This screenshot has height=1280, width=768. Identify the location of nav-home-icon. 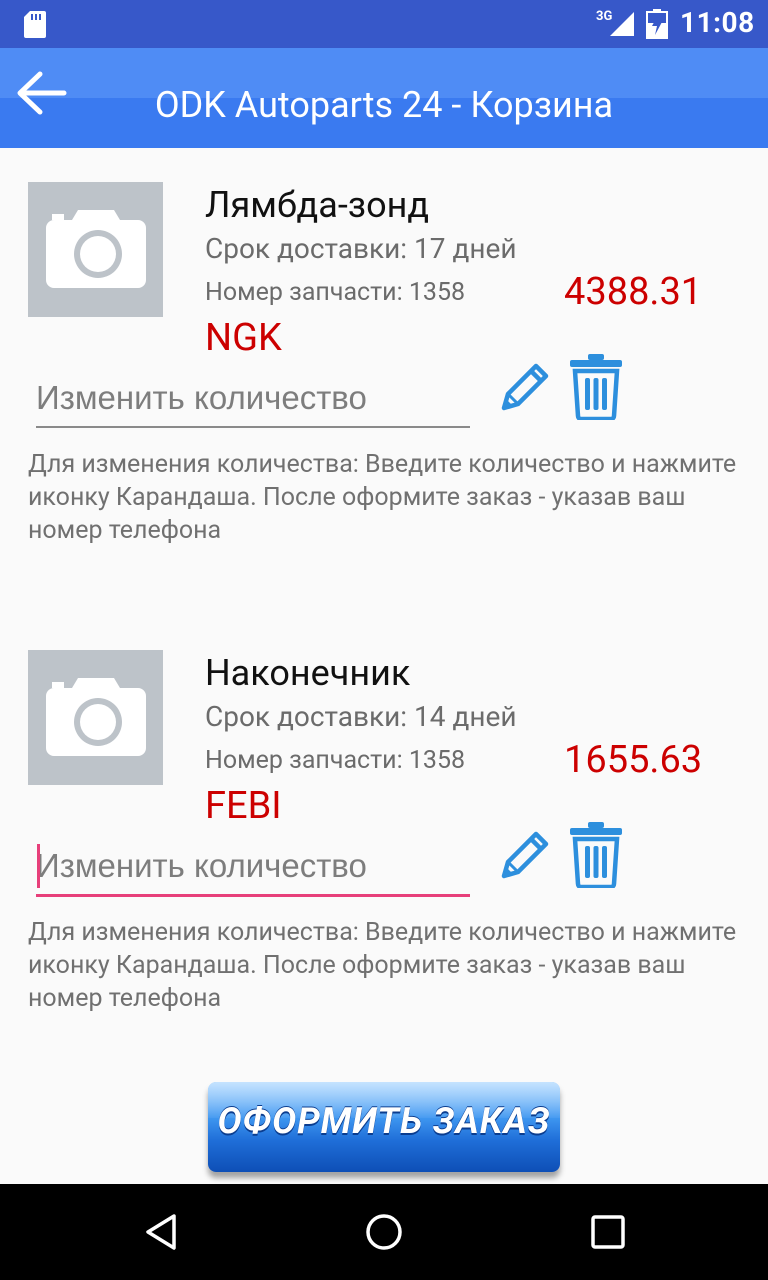
(384, 1232).